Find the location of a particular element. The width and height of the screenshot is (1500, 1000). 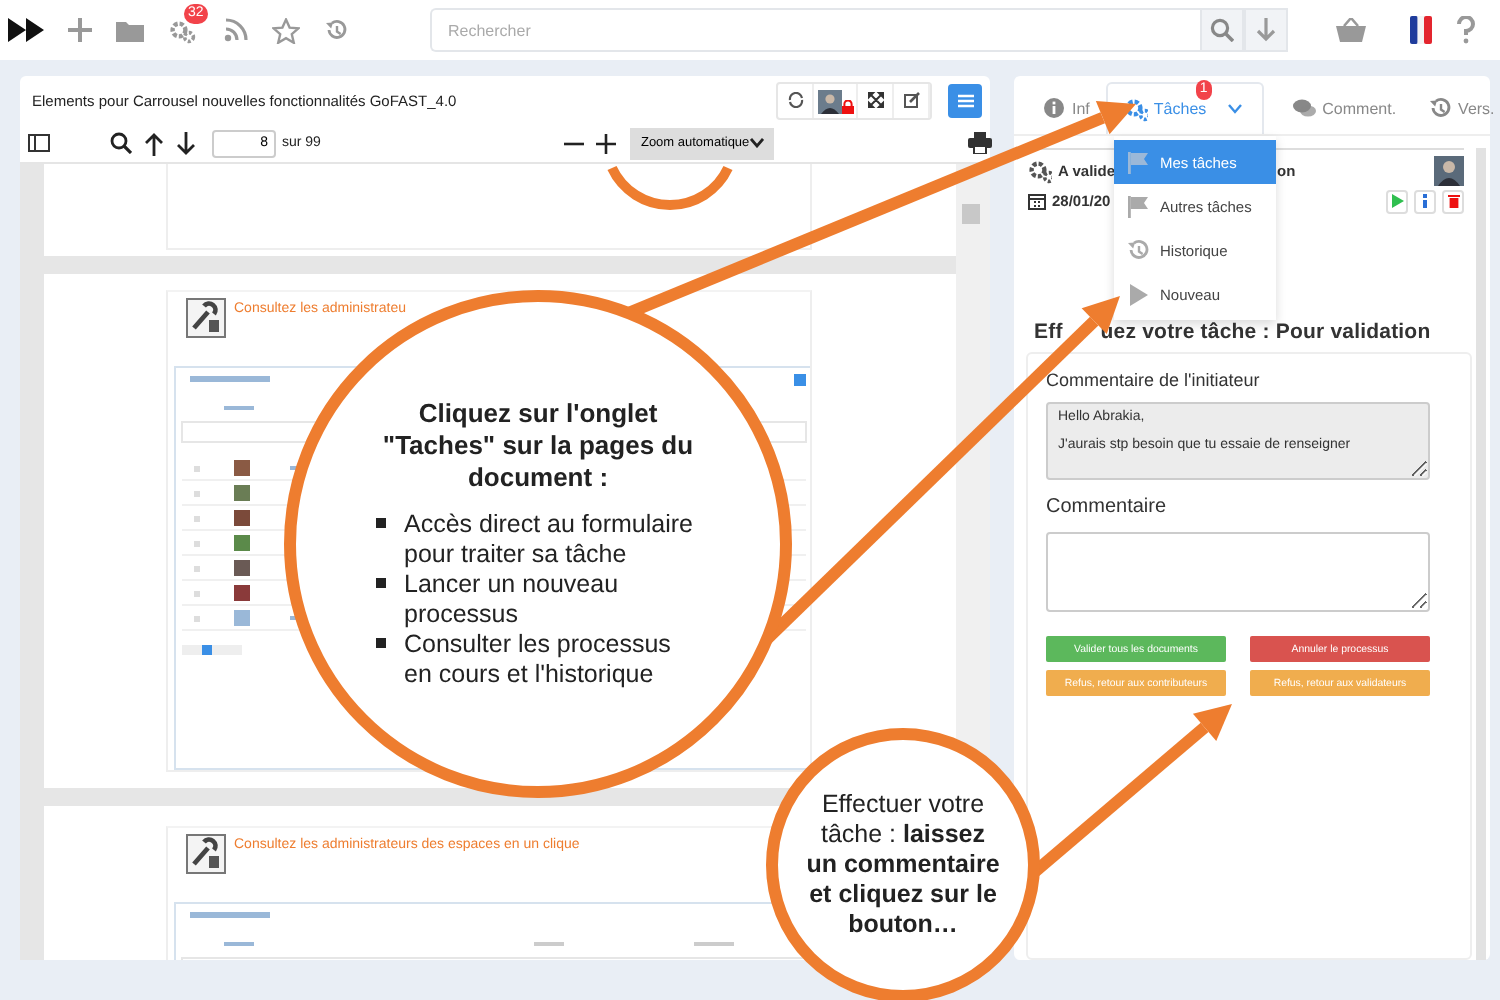

help-icon is located at coordinates (1466, 30).